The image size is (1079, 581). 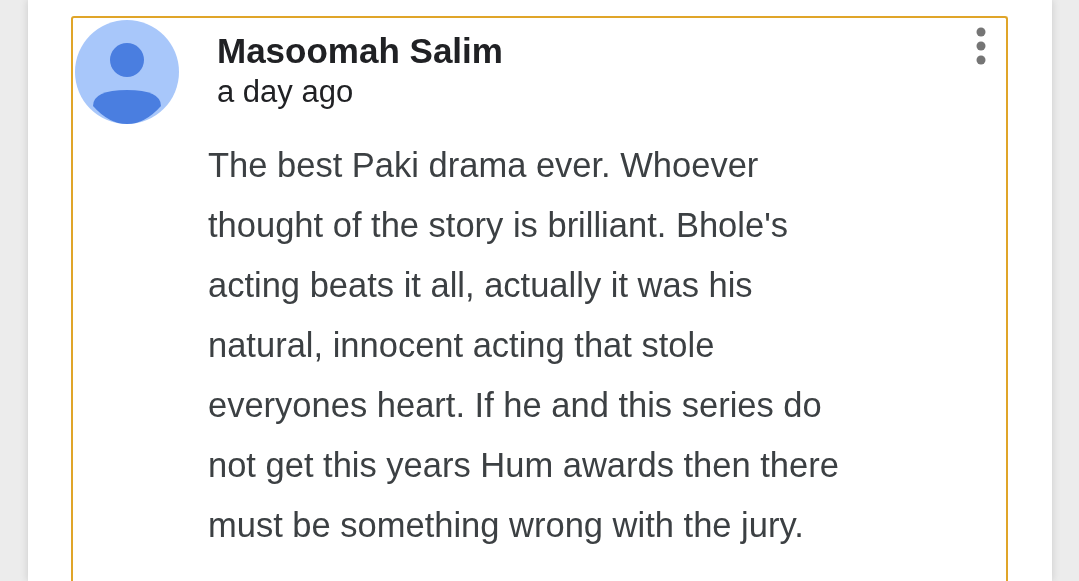 What do you see at coordinates (127, 72) in the screenshot?
I see `avatar-icon` at bounding box center [127, 72].